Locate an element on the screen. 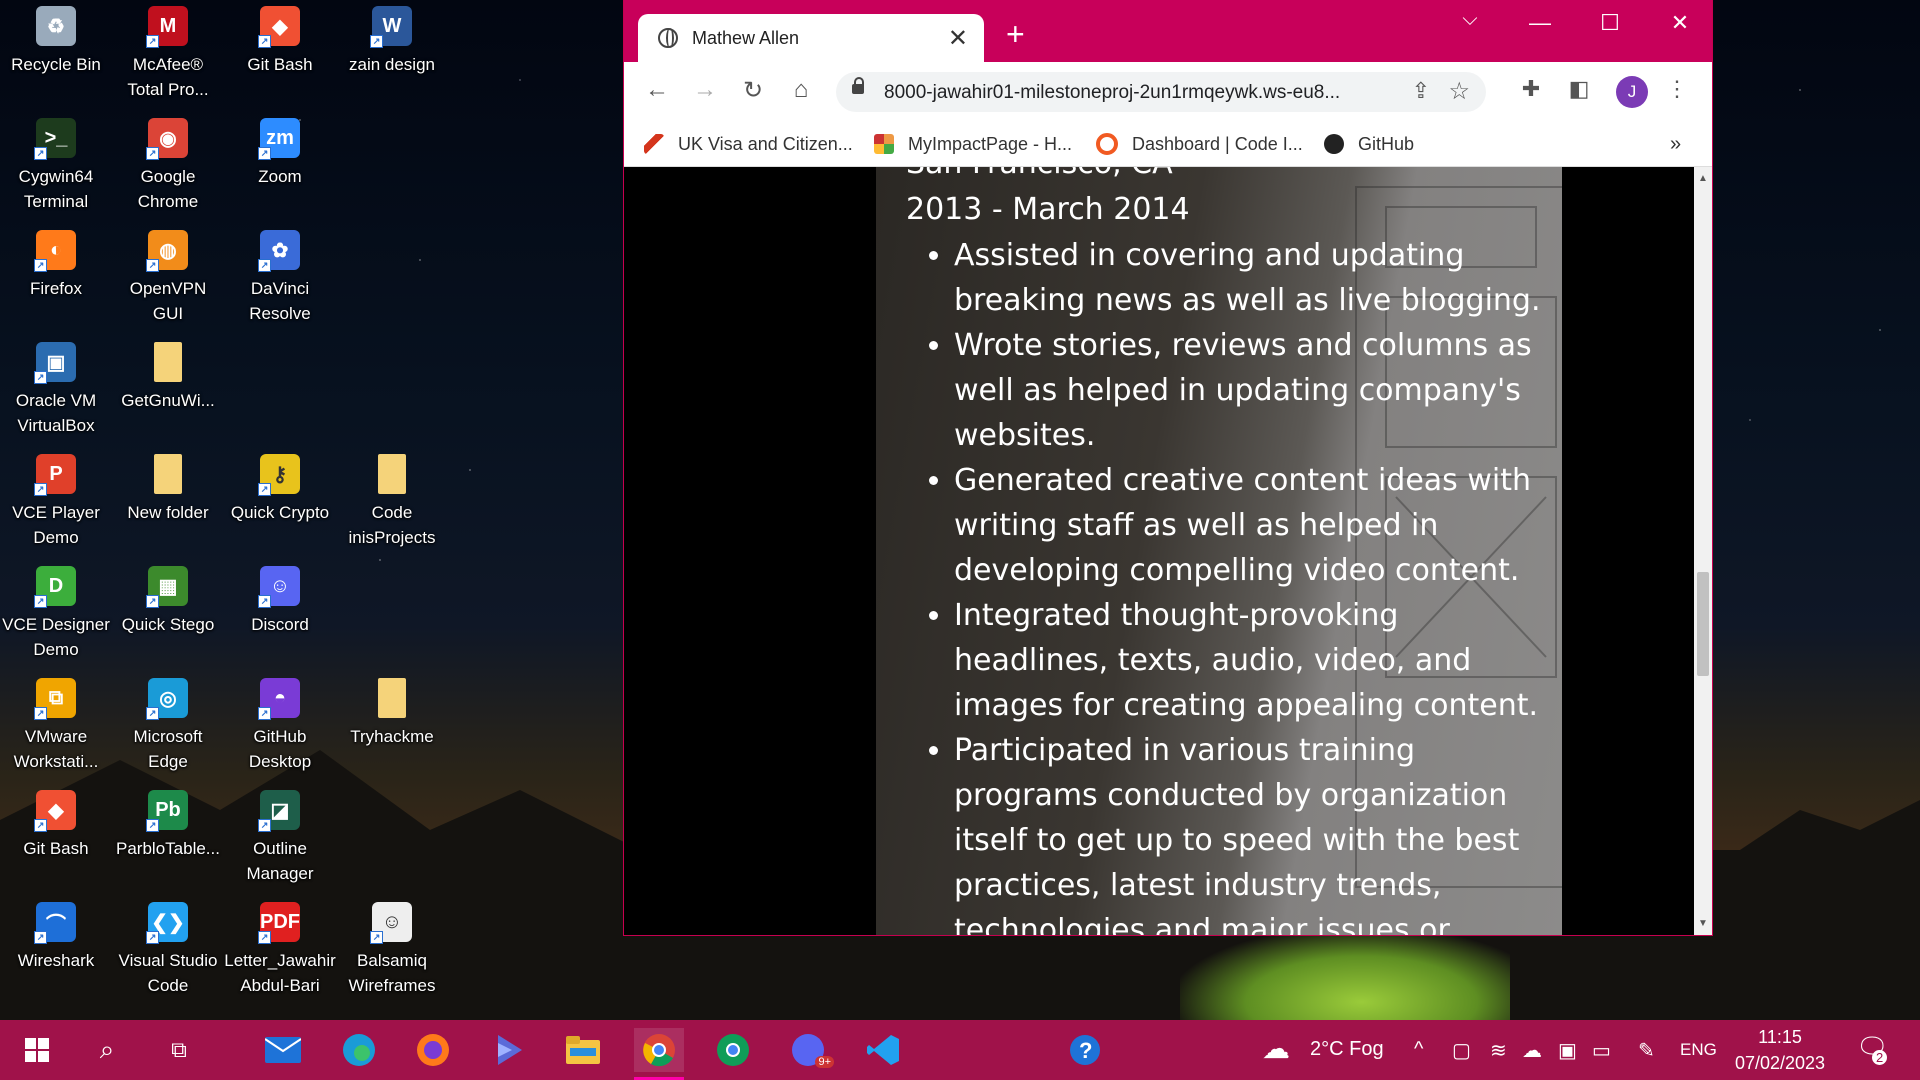 This screenshot has height=1080, width=1920. firefox-taskbar-icon is located at coordinates (433, 1050).